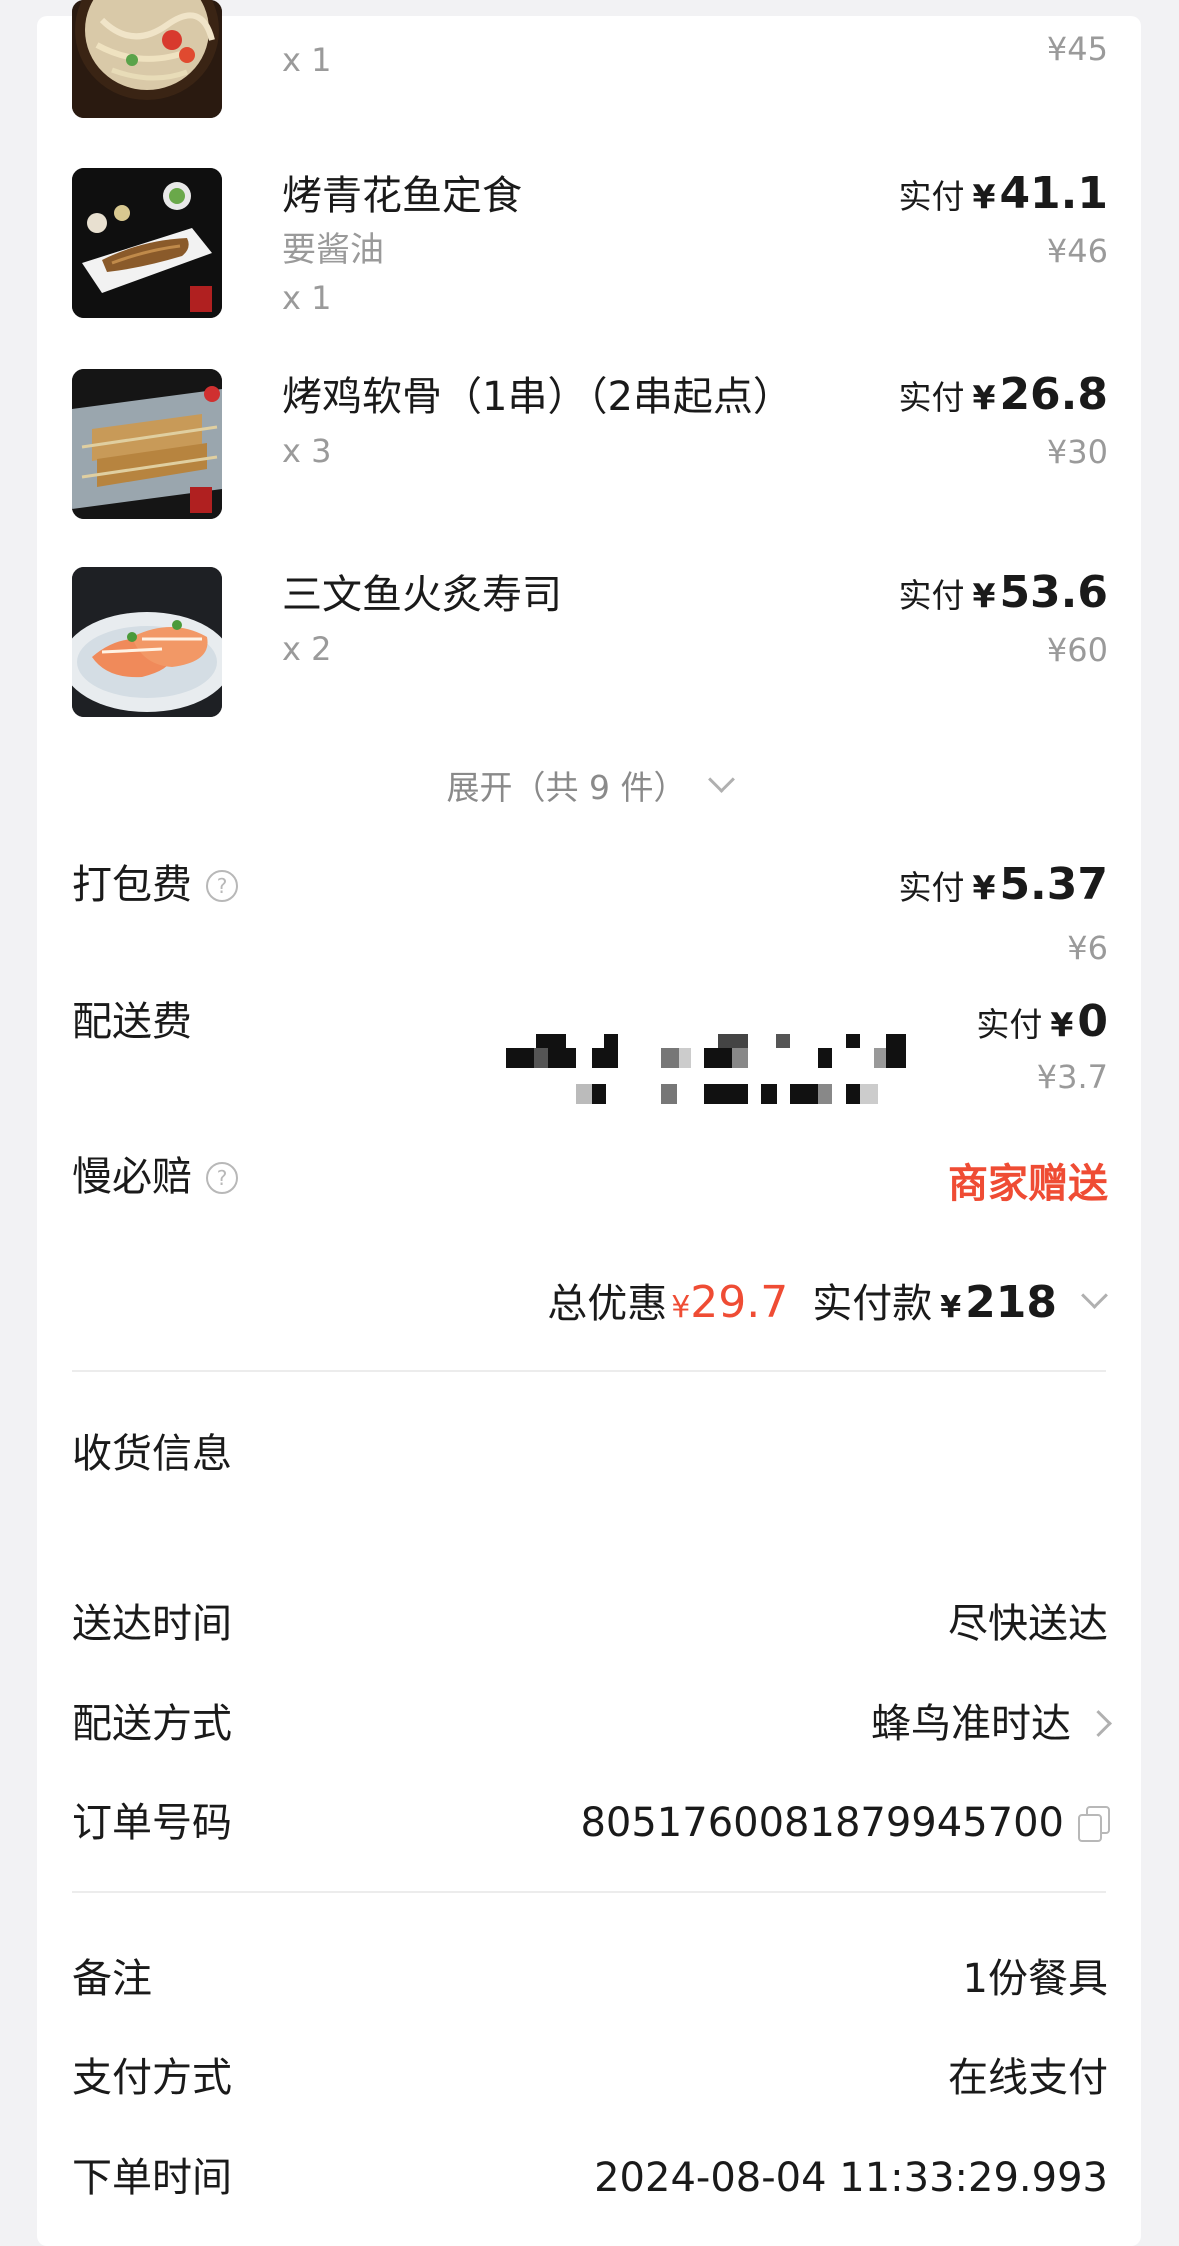  What do you see at coordinates (607, 1304) in the screenshot?
I see `discount-label: 总优惠` at bounding box center [607, 1304].